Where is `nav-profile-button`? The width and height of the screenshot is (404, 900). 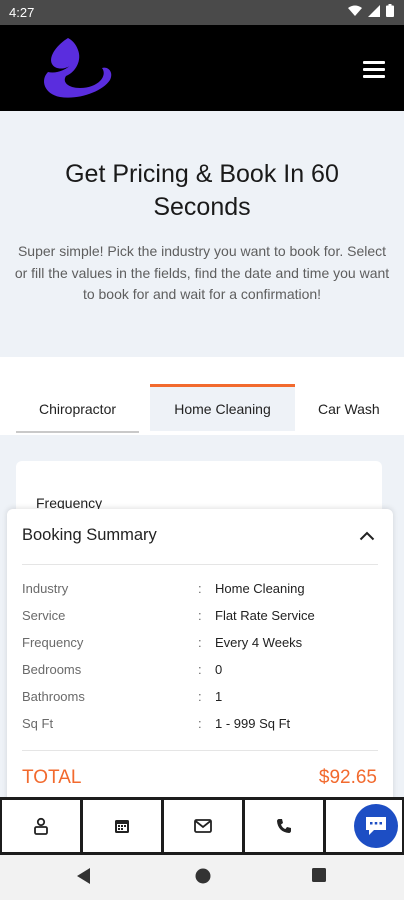 nav-profile-button is located at coordinates (41, 826).